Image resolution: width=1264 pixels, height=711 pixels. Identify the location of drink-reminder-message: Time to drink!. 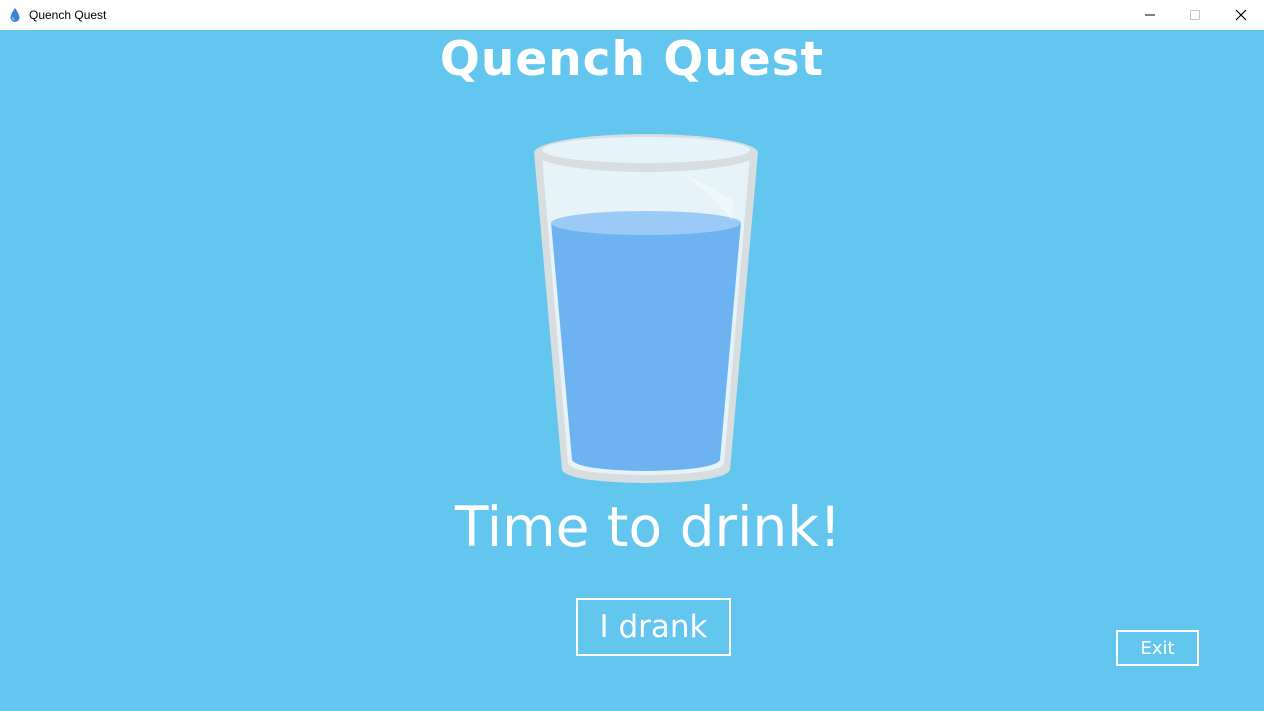
(648, 527).